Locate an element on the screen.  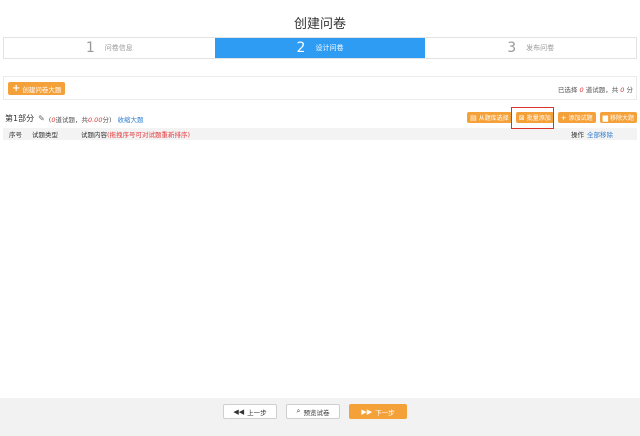
remove-all-link: 全部移除 is located at coordinates (600, 135).